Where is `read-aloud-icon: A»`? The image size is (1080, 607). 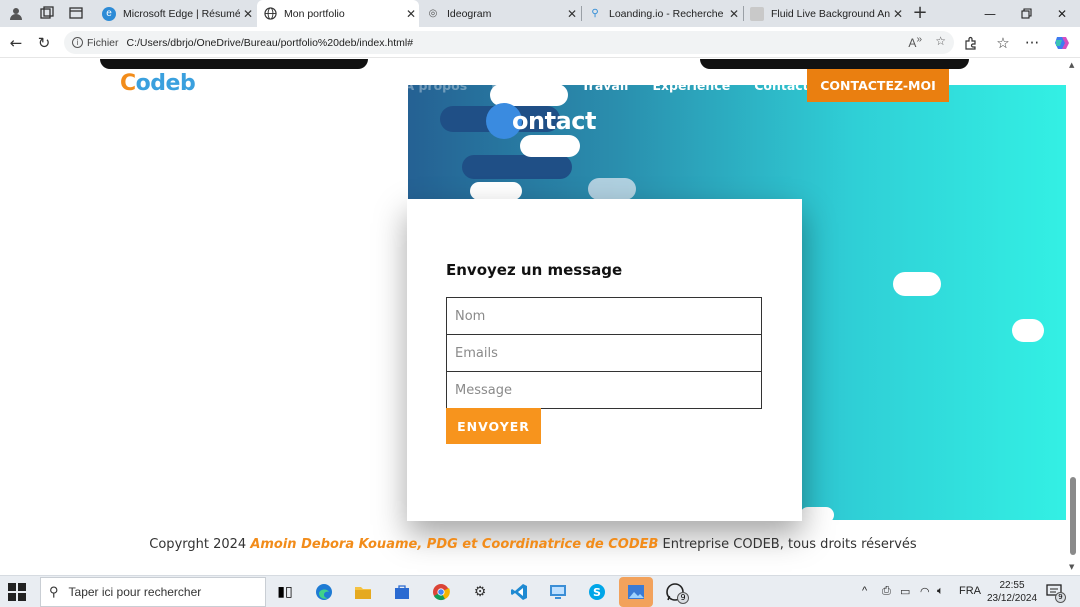
read-aloud-icon: A» is located at coordinates (915, 42).